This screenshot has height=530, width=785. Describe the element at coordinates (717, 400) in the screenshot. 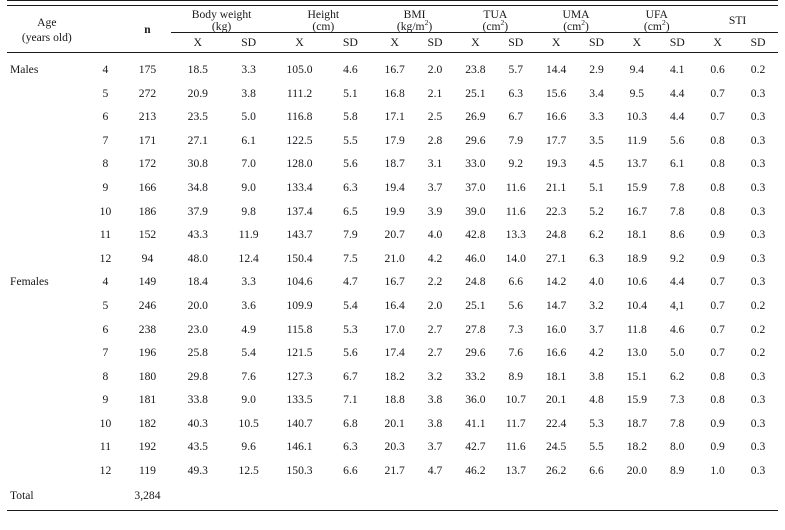

I see `row-sti-mean: 0.8` at that location.